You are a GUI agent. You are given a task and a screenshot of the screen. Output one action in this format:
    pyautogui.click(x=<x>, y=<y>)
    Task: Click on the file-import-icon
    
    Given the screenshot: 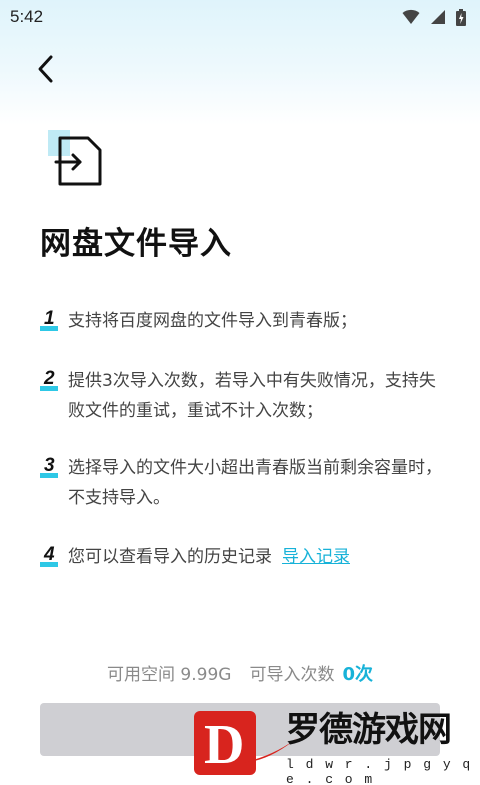 What is the action you would take?
    pyautogui.click(x=76, y=158)
    